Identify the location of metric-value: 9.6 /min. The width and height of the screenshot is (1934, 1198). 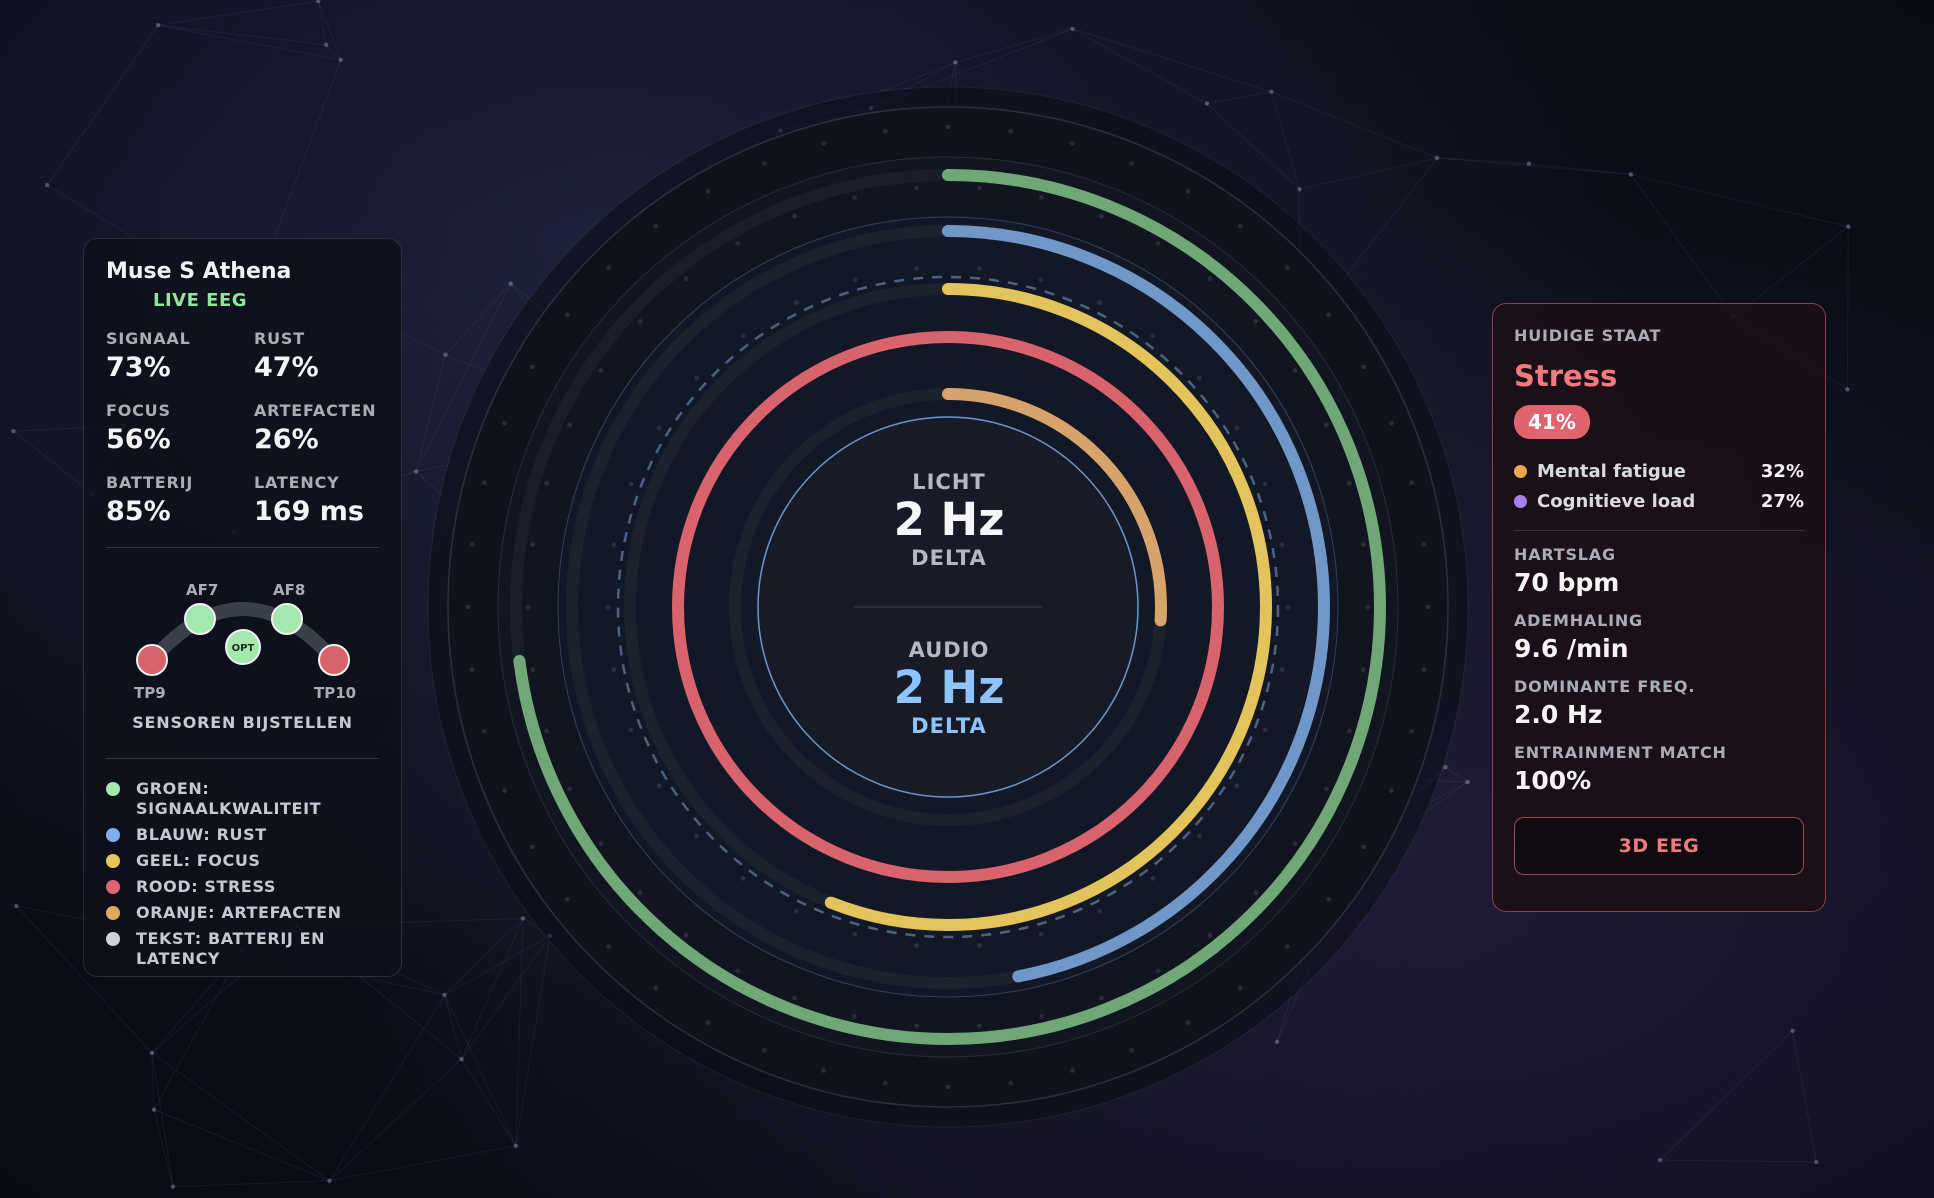
(1571, 648).